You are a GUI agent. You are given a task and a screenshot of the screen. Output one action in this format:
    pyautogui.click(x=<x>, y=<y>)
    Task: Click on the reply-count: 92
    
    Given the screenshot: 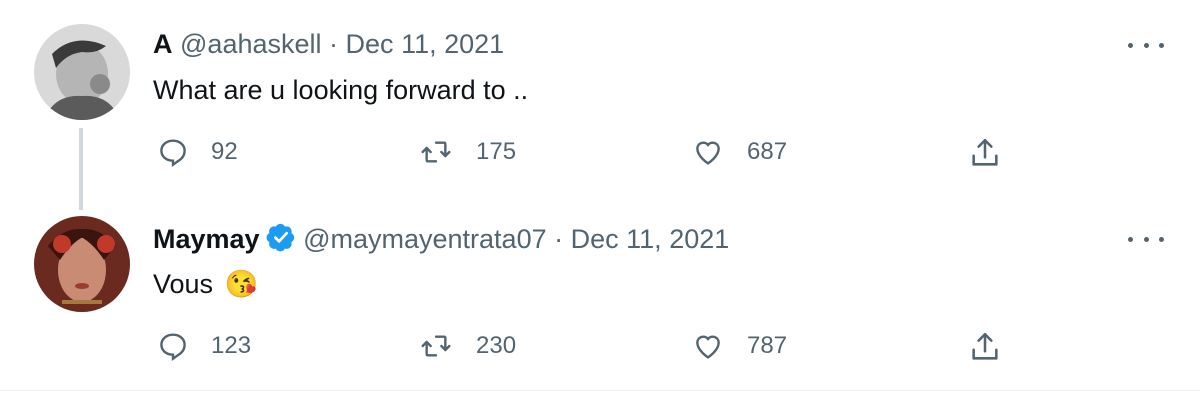 What is the action you would take?
    pyautogui.click(x=224, y=151)
    